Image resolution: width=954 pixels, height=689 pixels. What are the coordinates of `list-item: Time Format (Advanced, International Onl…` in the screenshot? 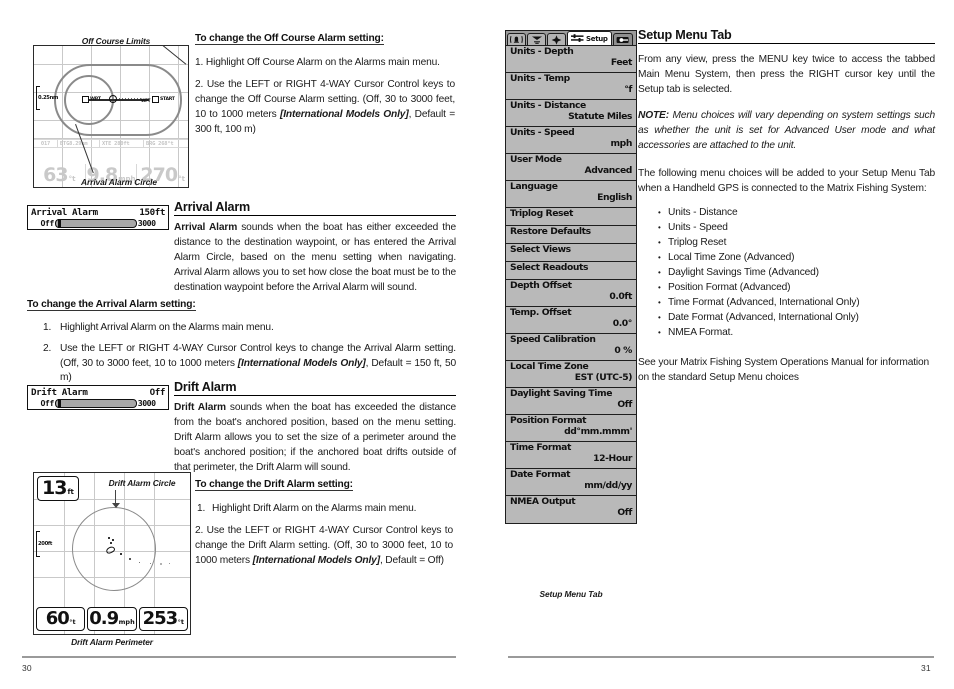 It's located at (786, 303).